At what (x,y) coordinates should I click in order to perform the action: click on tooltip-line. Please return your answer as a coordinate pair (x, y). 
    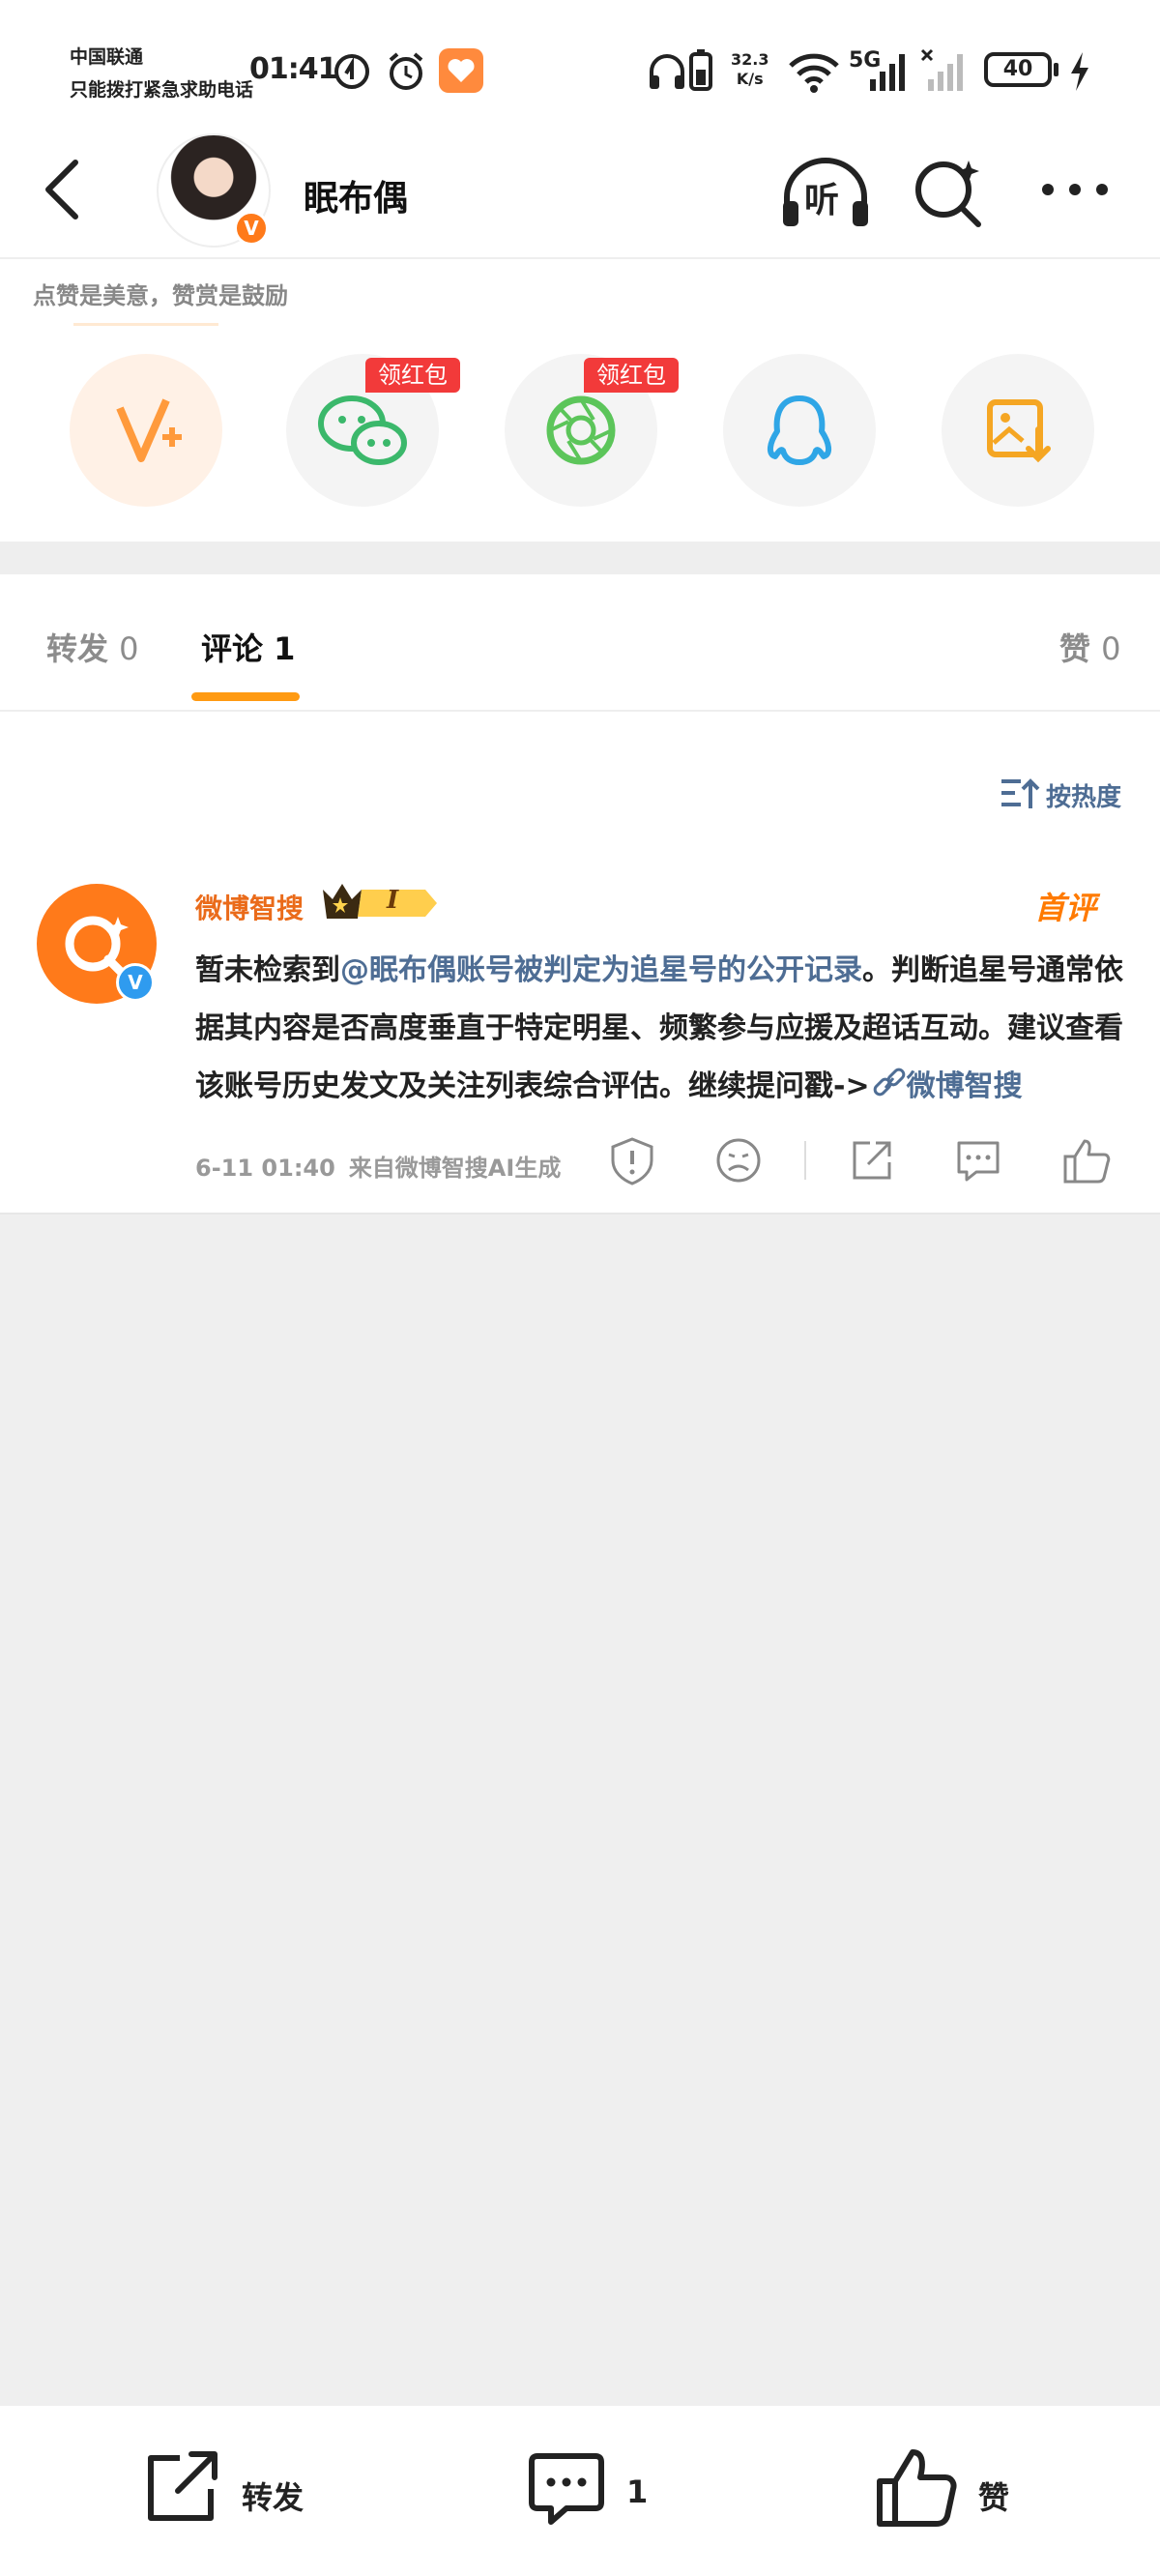
    Looking at the image, I should click on (145, 324).